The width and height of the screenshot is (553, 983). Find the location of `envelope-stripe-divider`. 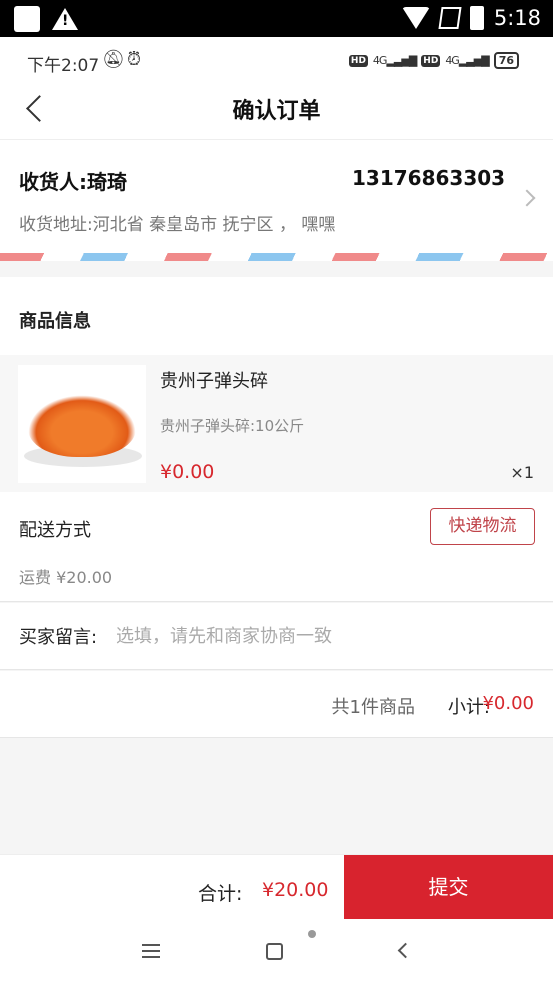

envelope-stripe-divider is located at coordinates (276, 257).